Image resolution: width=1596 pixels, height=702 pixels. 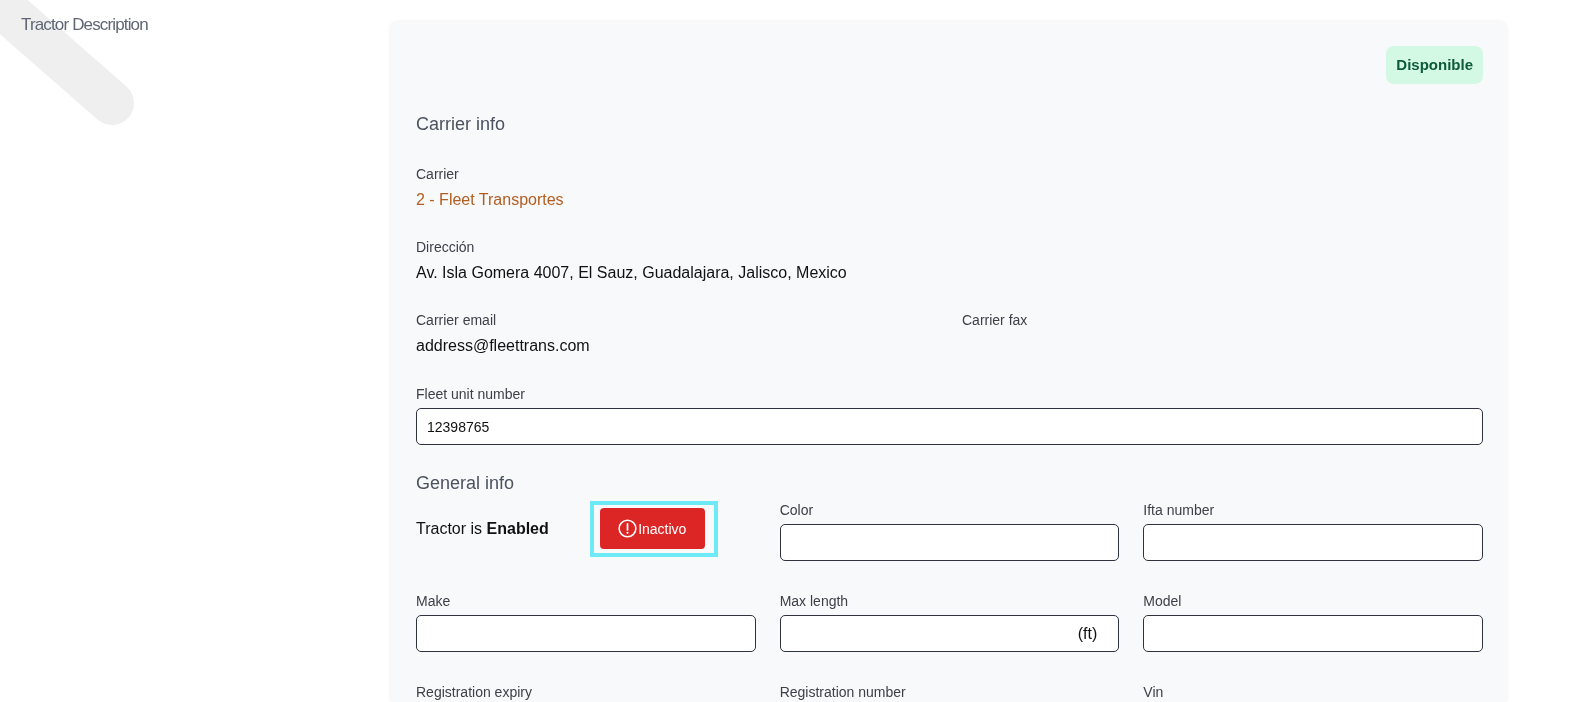 What do you see at coordinates (1162, 601) in the screenshot?
I see `field-label: Model` at bounding box center [1162, 601].